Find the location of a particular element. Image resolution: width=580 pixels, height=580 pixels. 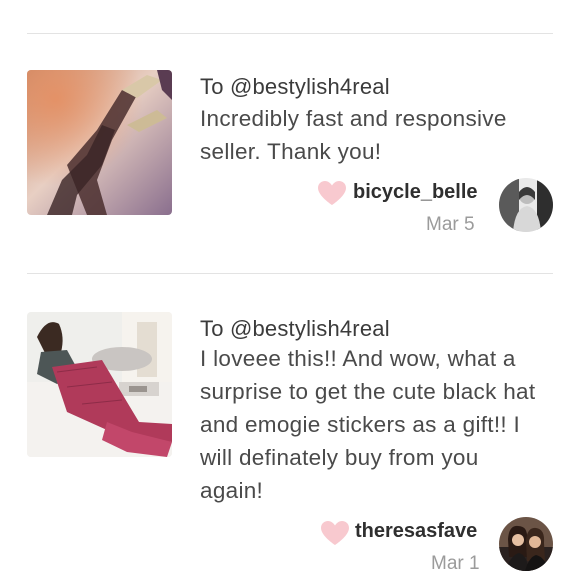

review-date: Mar 5 is located at coordinates (450, 224).